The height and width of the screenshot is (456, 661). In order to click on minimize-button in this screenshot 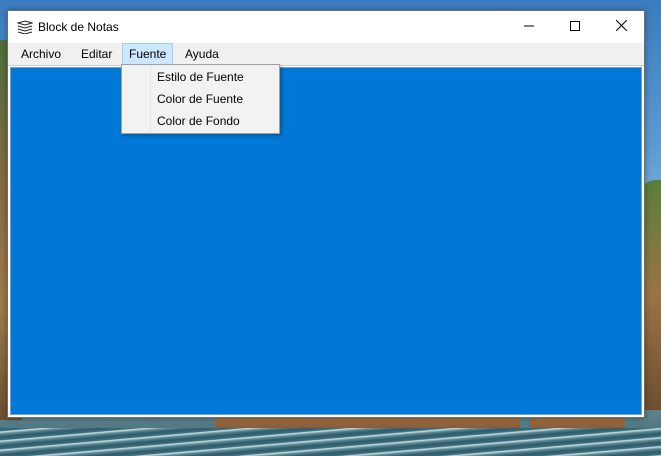, I will do `click(529, 27)`.